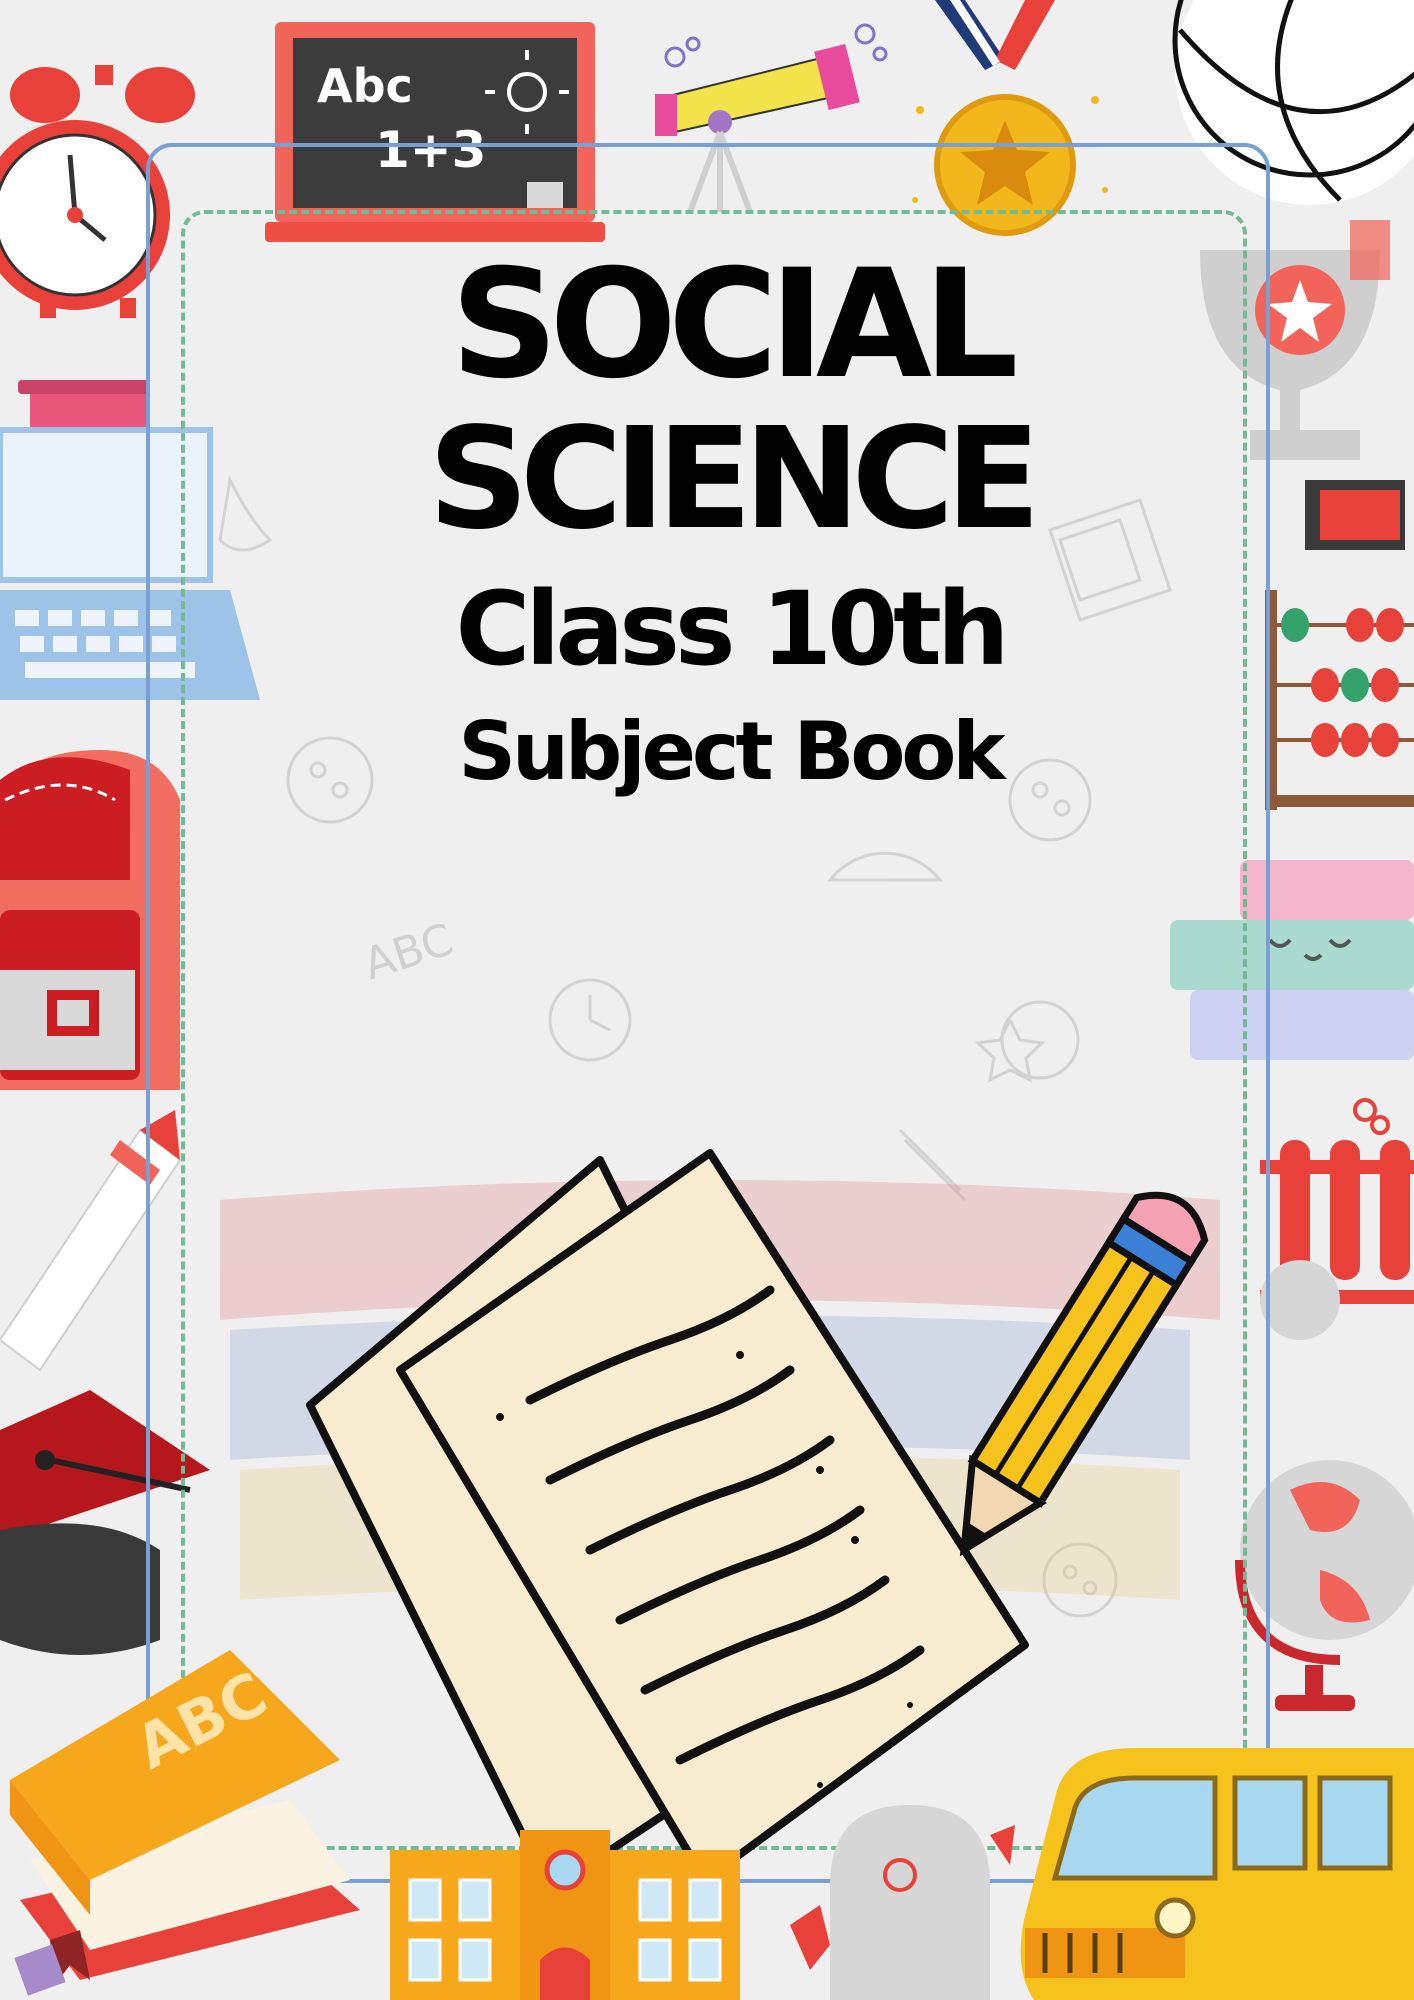 The height and width of the screenshot is (2000, 1414). I want to click on school-bus-icon, so click(1217, 1874).